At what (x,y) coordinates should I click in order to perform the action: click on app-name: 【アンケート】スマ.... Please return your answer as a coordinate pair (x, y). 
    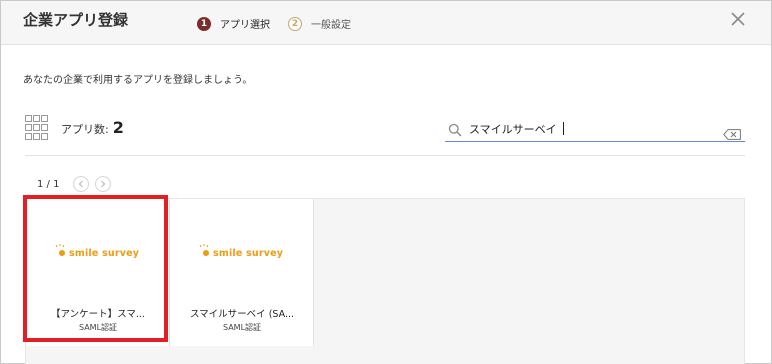
    Looking at the image, I should click on (98, 314).